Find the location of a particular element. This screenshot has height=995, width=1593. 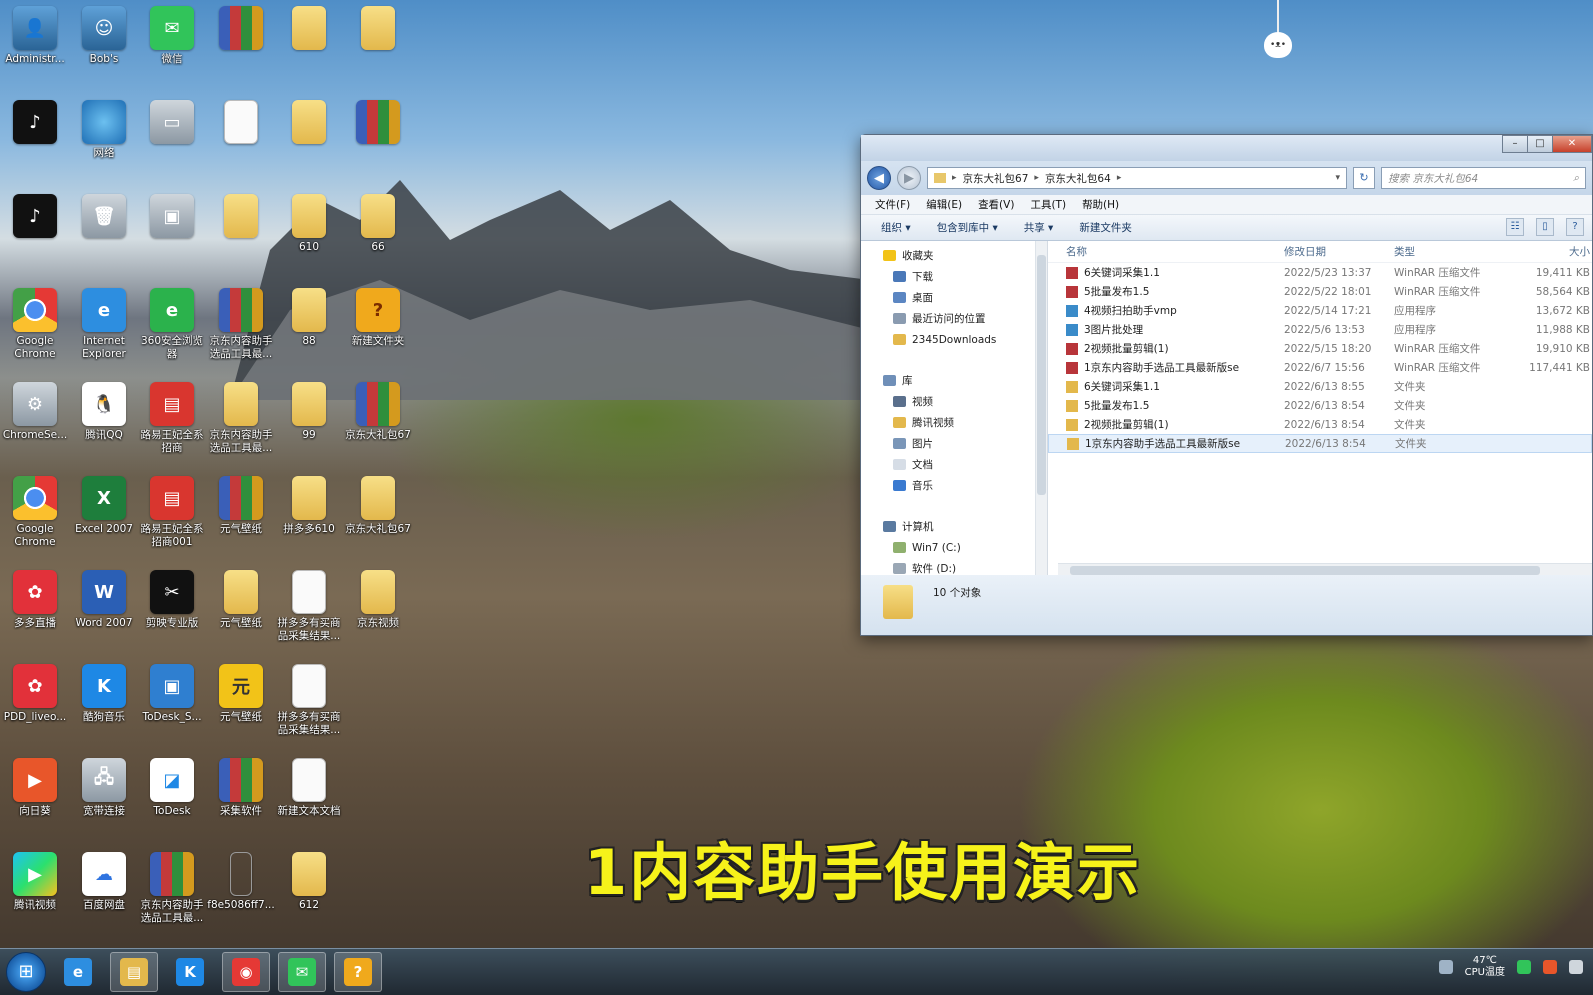

desktop-icon: 新建文本文档 is located at coordinates (309, 802).